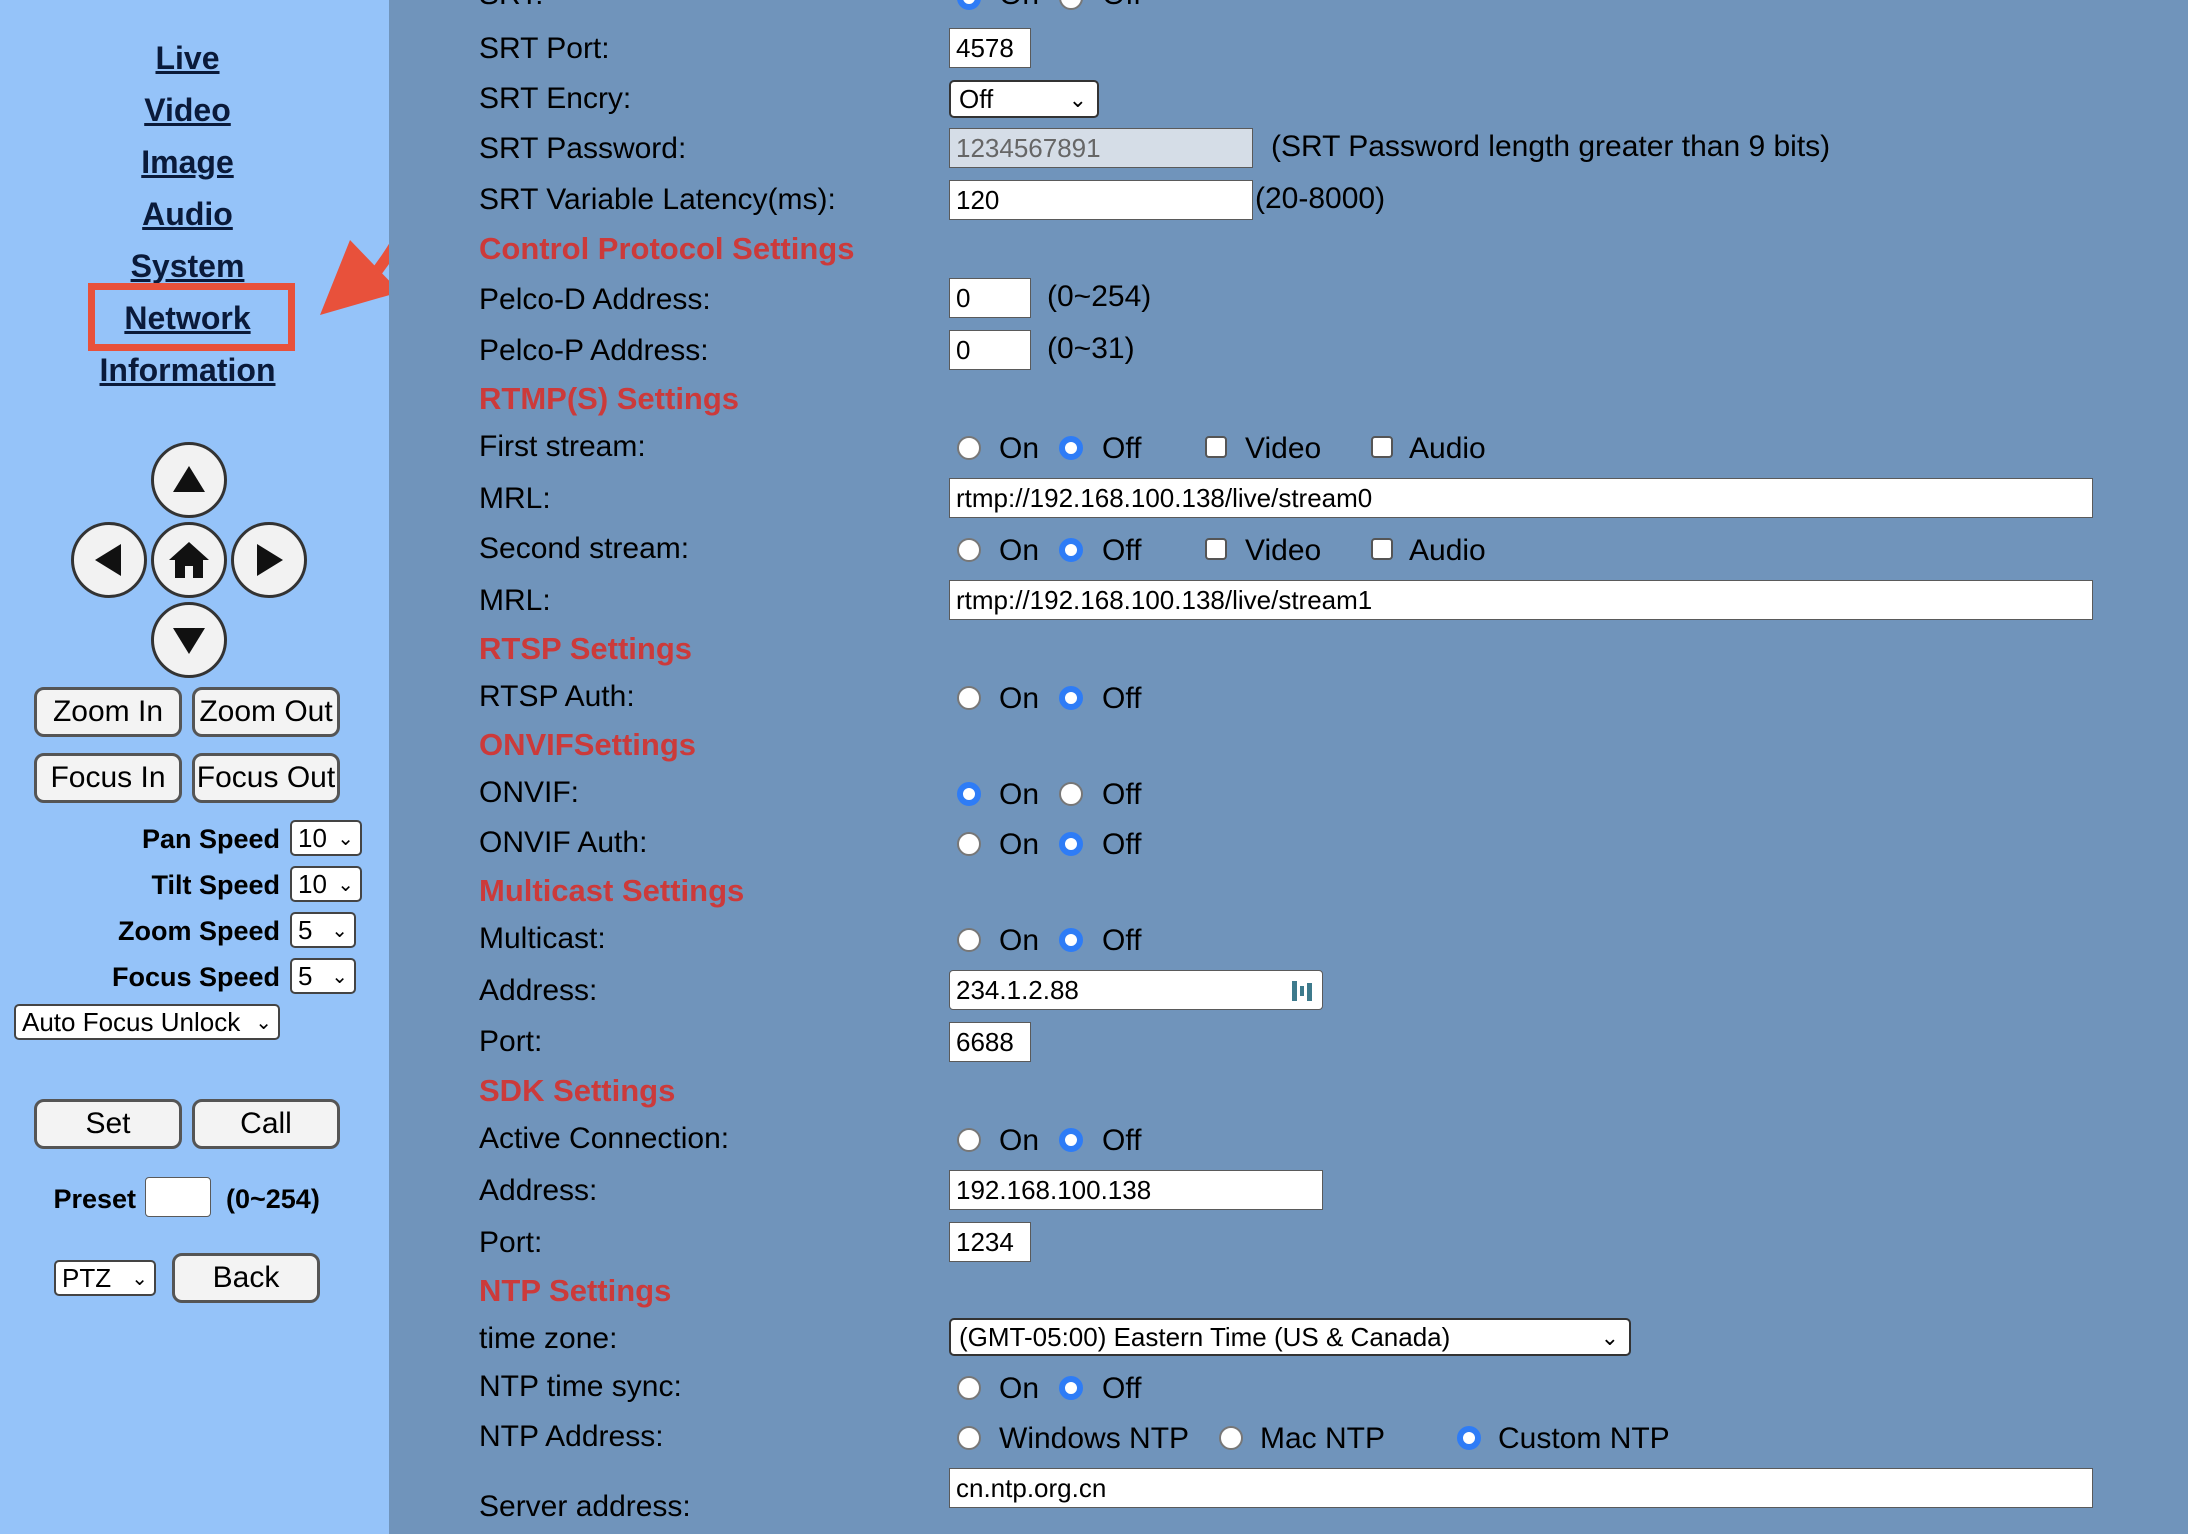 The image size is (2188, 1534). What do you see at coordinates (1521, 498) in the screenshot?
I see `mrl1-input: rtmp://192.168.100.138/live/stream0` at bounding box center [1521, 498].